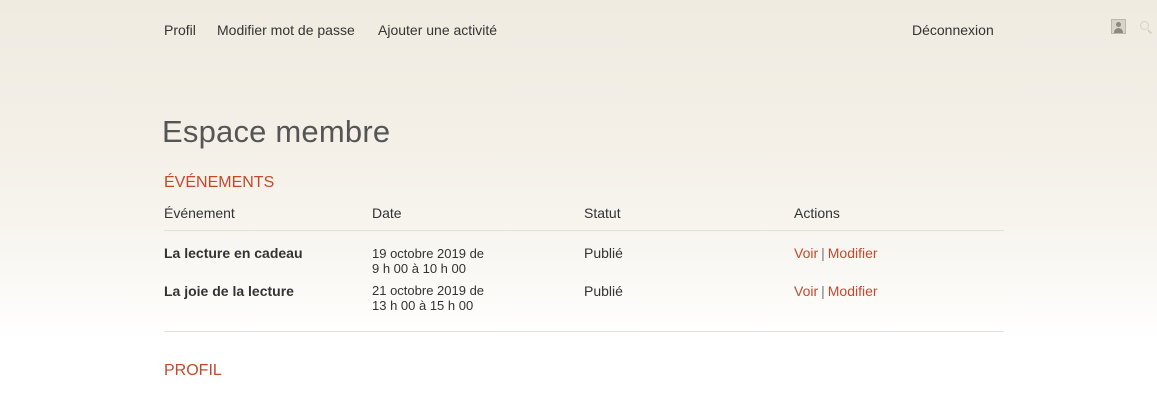  What do you see at coordinates (428, 290) in the screenshot?
I see `event-date-line1: 21 octobre 2019 de` at bounding box center [428, 290].